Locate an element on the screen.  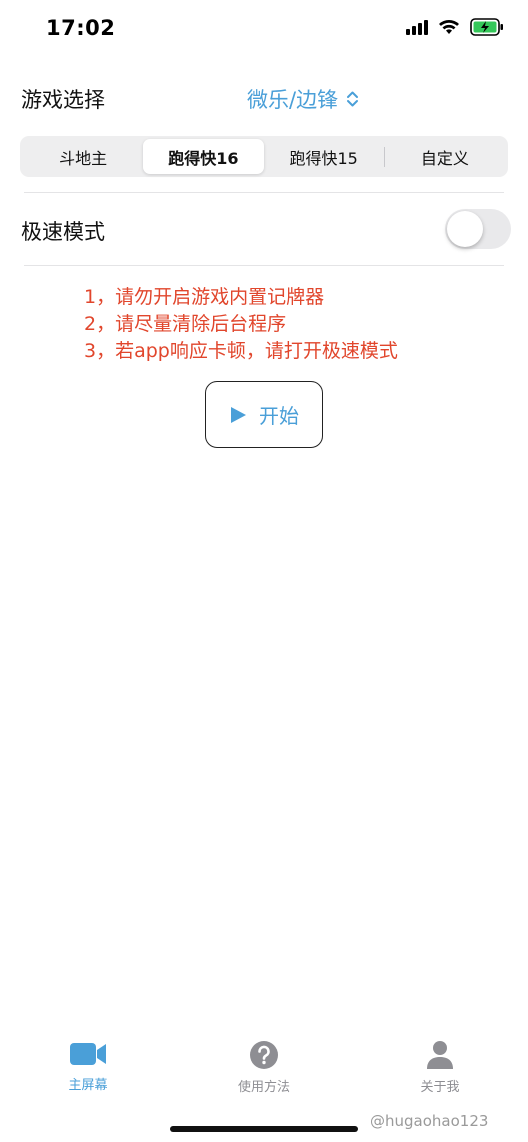
status-time: 17:02 is located at coordinates (81, 28).